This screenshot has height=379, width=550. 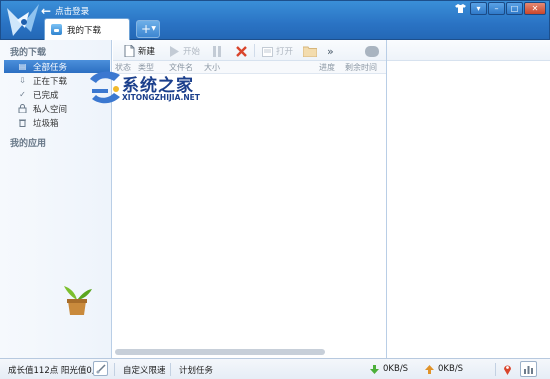 I want to click on window-controls: ▾ – □ ✕, so click(x=499, y=8).